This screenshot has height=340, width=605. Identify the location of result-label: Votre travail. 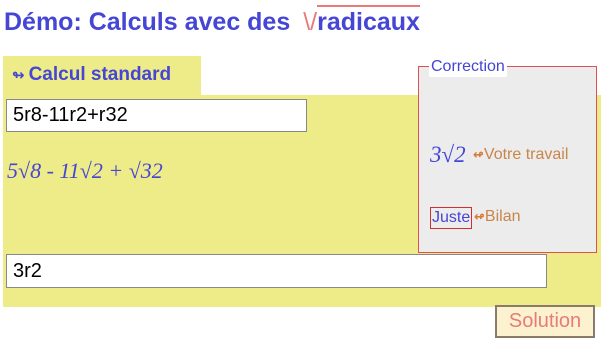
(526, 154).